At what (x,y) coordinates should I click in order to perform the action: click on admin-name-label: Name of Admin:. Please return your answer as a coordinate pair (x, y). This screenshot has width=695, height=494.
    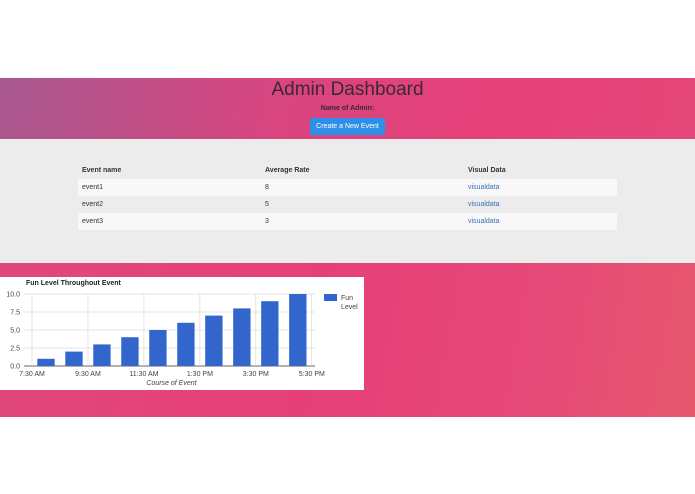
    Looking at the image, I should click on (347, 108).